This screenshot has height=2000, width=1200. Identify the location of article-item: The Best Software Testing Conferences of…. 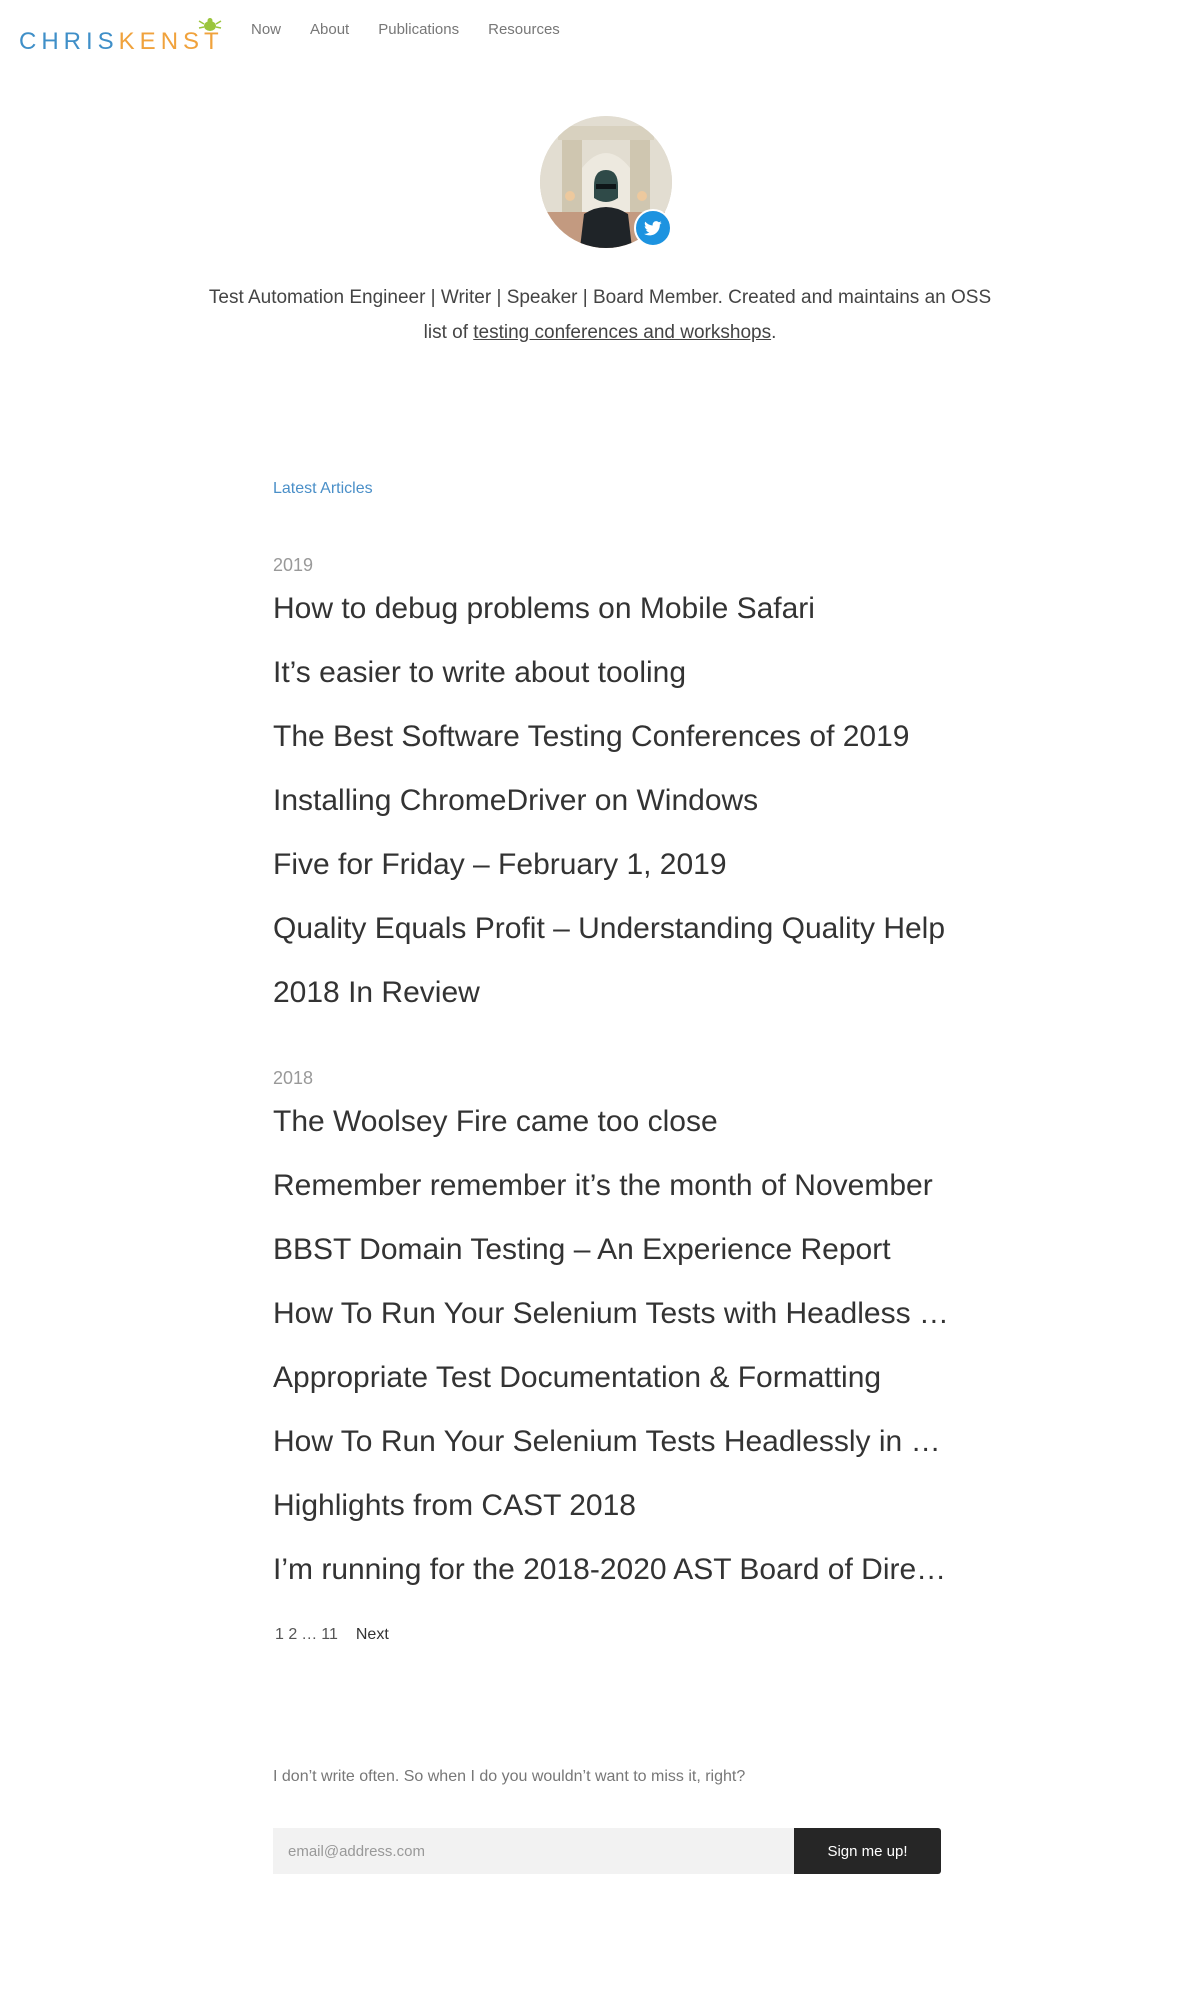
(613, 747).